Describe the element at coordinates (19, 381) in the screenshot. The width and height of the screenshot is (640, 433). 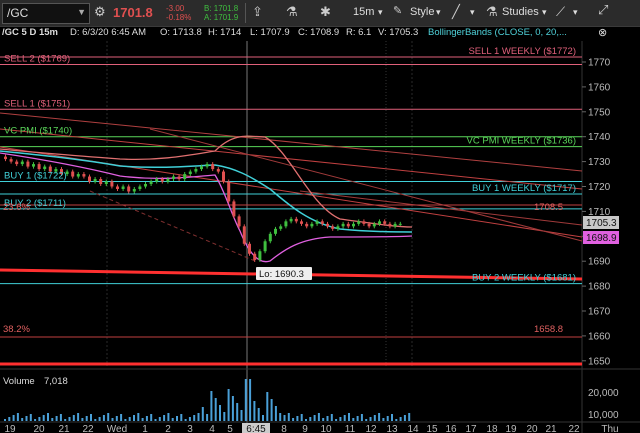
I see `volume-label: Volume` at that location.